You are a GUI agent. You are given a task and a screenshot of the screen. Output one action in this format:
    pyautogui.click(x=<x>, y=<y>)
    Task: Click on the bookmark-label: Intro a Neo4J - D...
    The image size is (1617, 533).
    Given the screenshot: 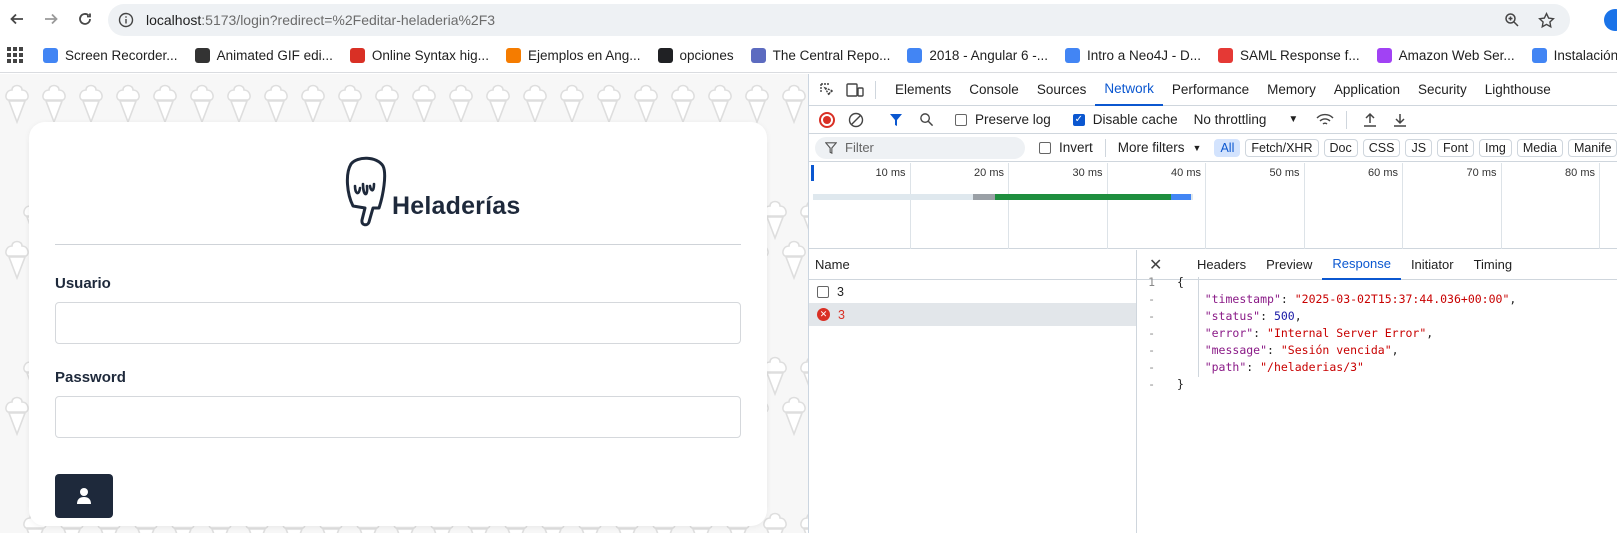 What is the action you would take?
    pyautogui.click(x=1144, y=55)
    